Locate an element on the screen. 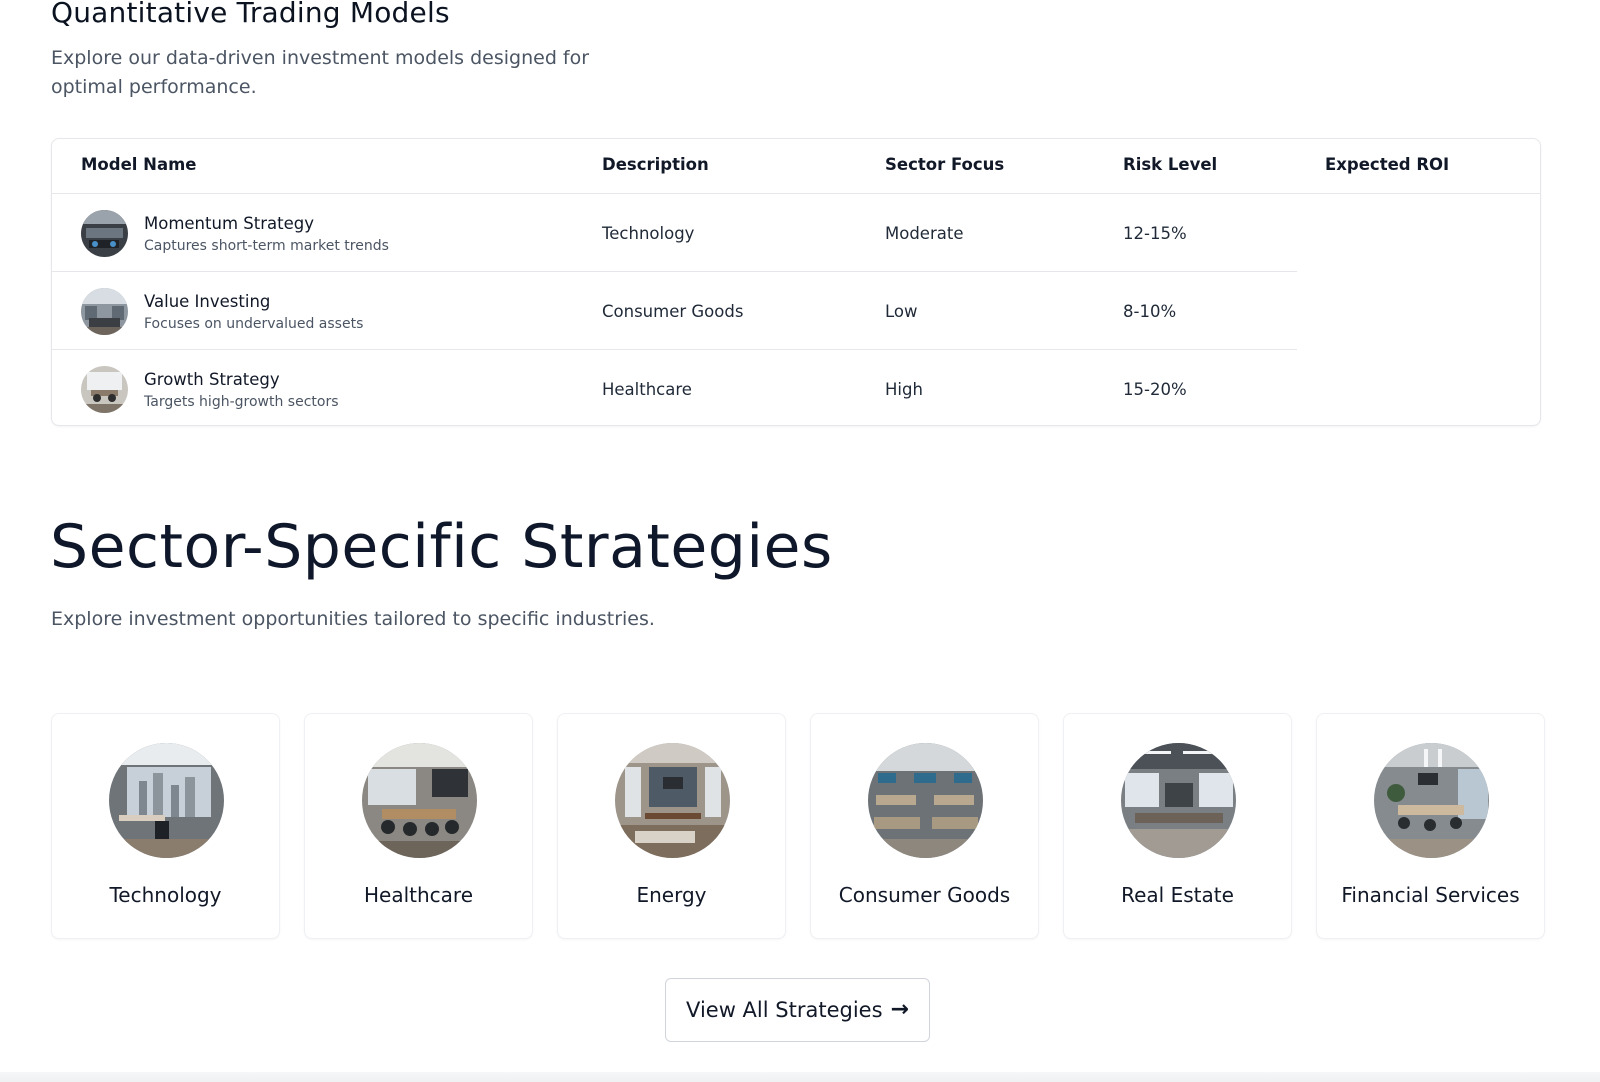  page-footer-edge is located at coordinates (800, 1077).